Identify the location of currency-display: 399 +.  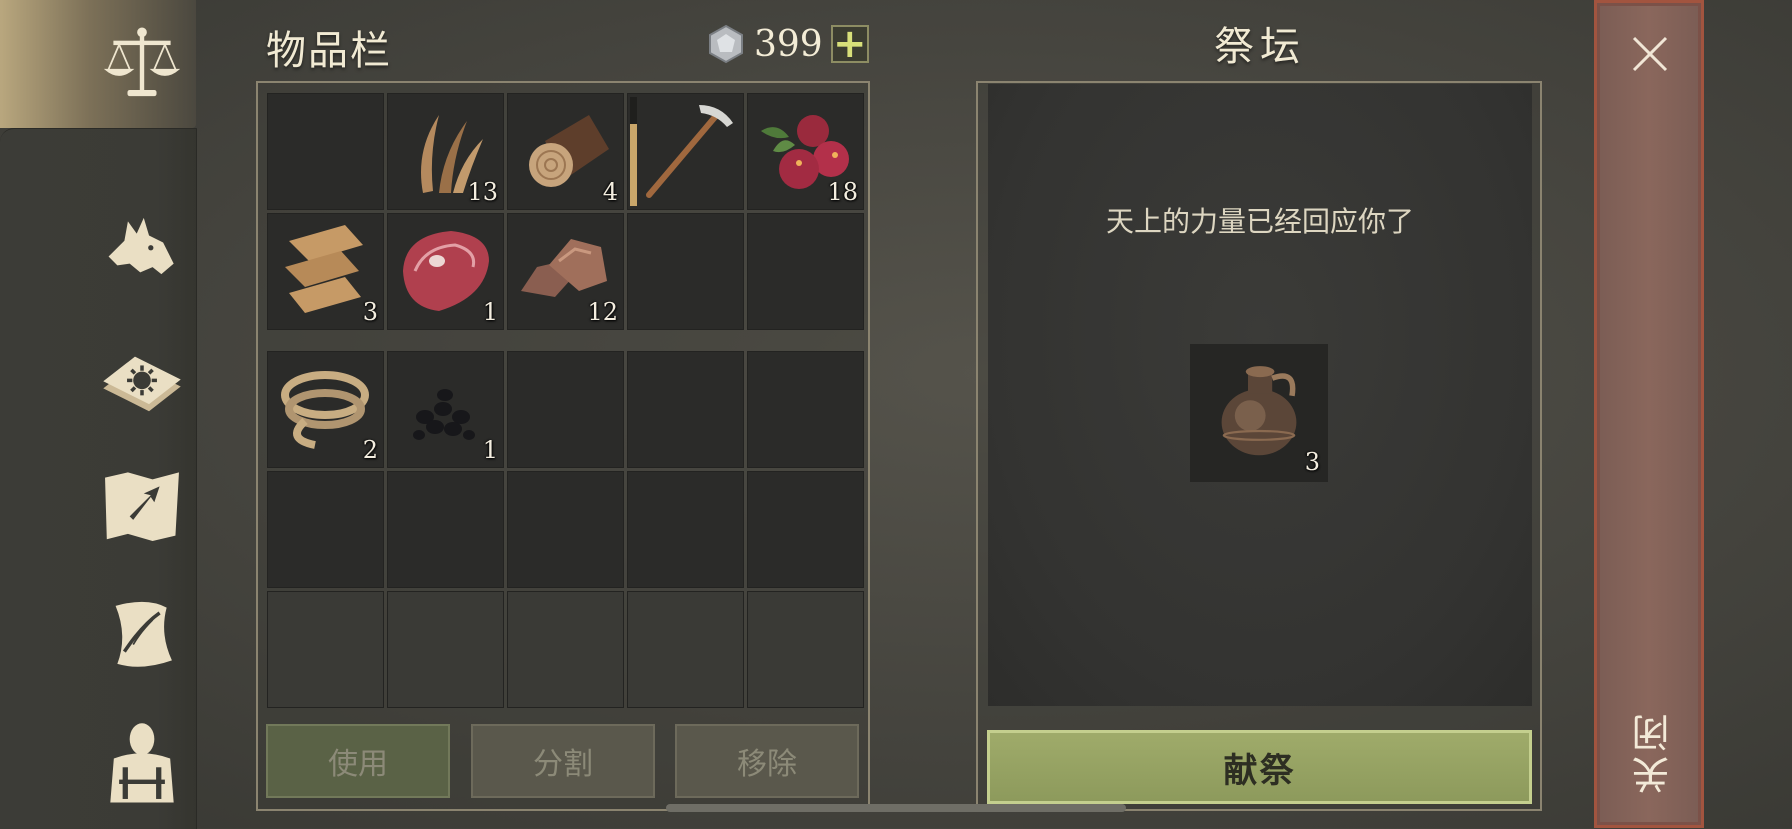
(787, 44).